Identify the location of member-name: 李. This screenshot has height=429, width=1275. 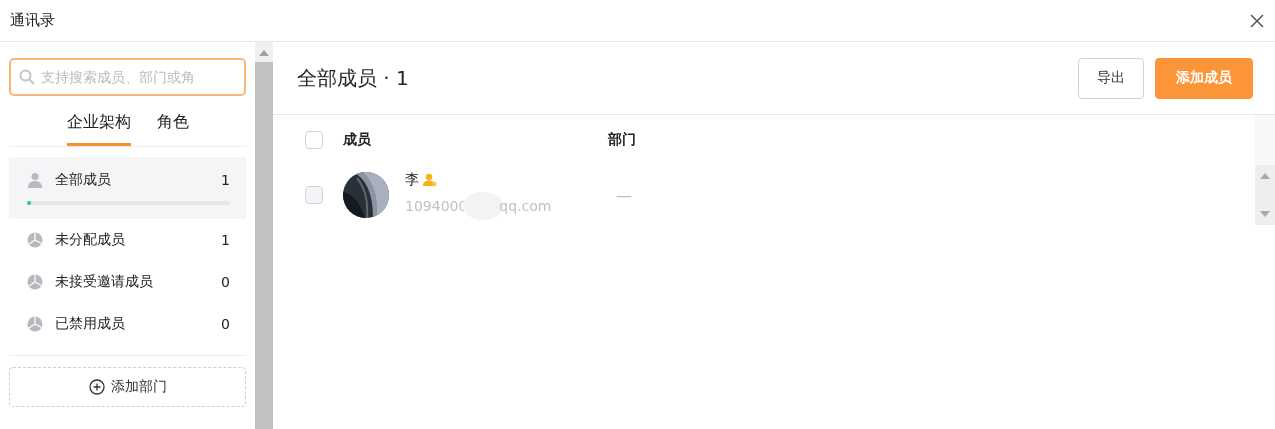
(412, 179).